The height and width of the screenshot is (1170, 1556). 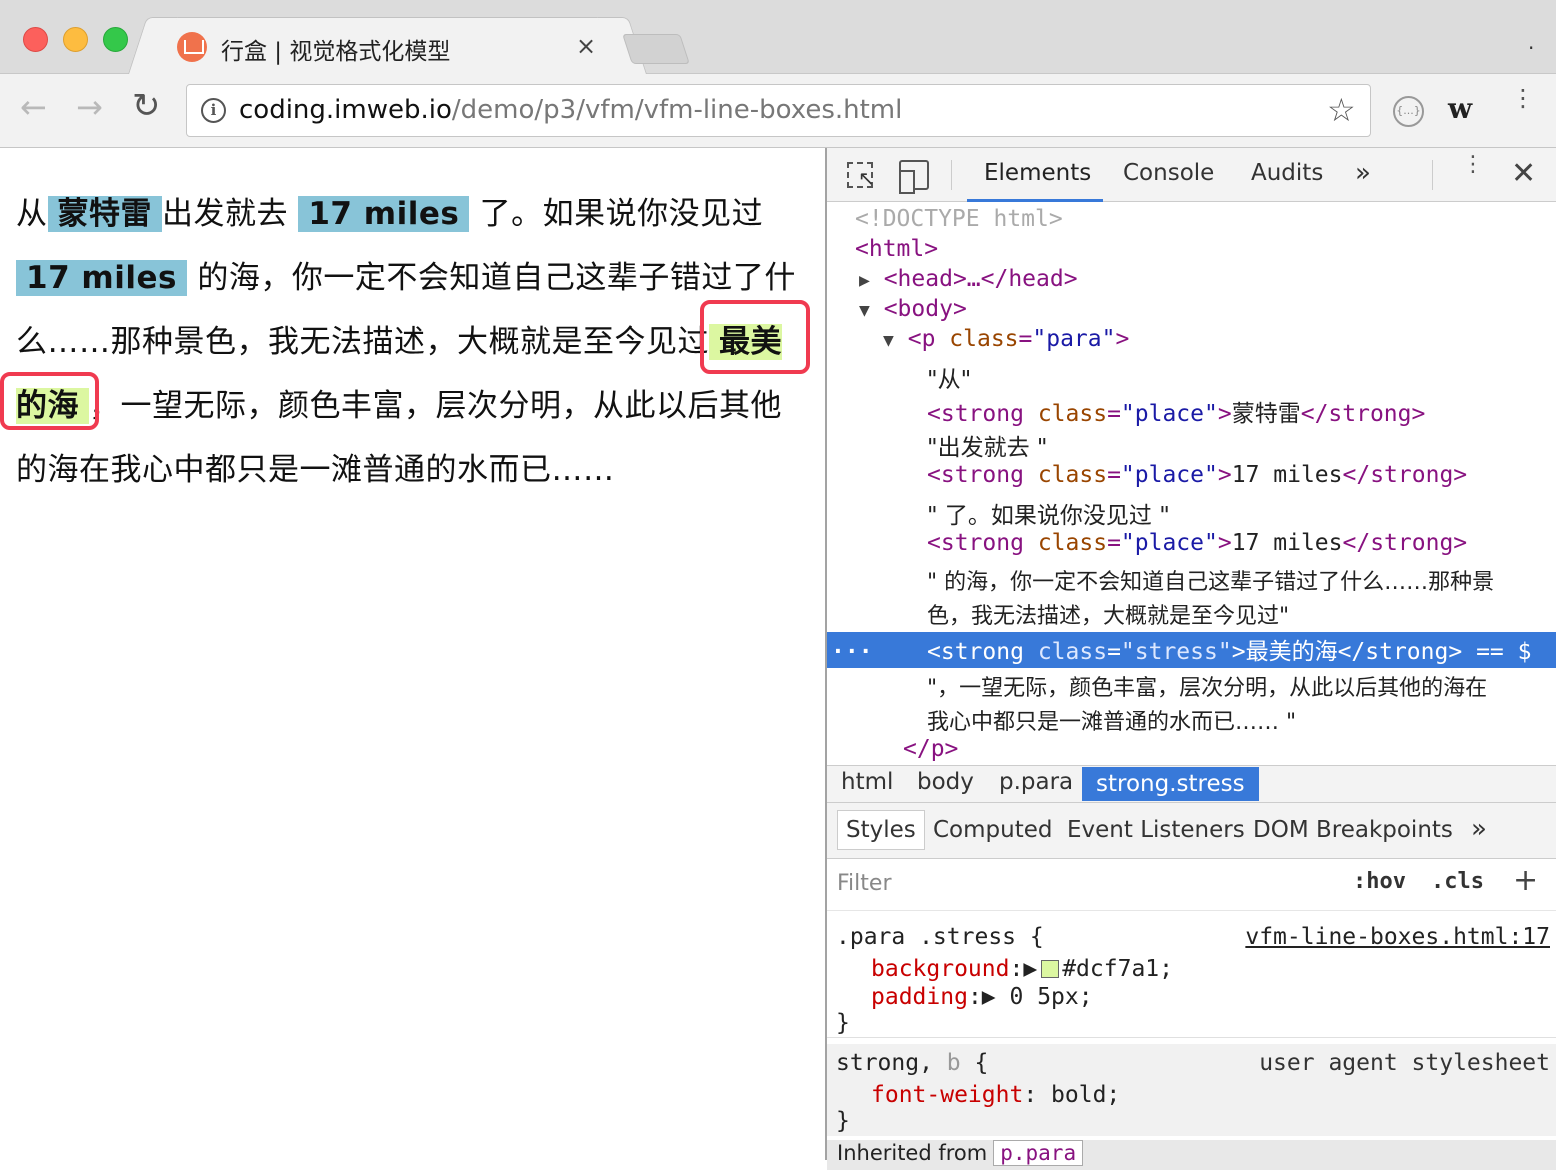 I want to click on close-window-button, so click(x=35, y=39).